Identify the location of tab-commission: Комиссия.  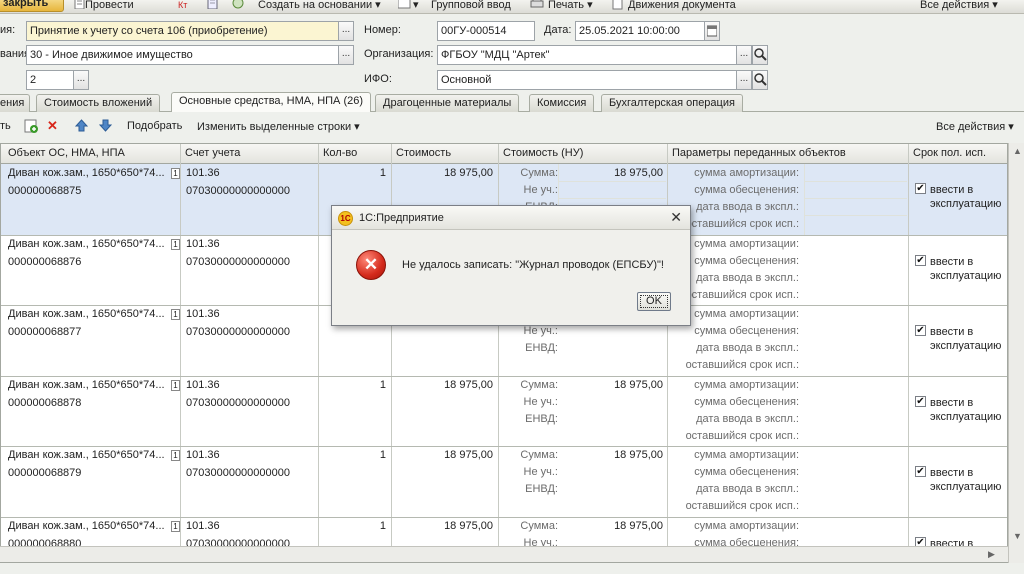
(562, 103).